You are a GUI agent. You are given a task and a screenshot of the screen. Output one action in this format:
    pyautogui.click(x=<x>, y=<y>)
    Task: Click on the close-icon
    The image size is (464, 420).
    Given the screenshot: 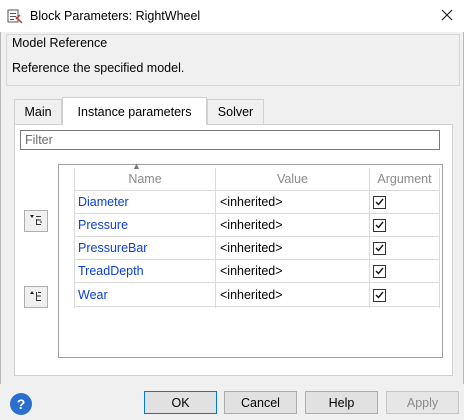 What is the action you would take?
    pyautogui.click(x=447, y=15)
    